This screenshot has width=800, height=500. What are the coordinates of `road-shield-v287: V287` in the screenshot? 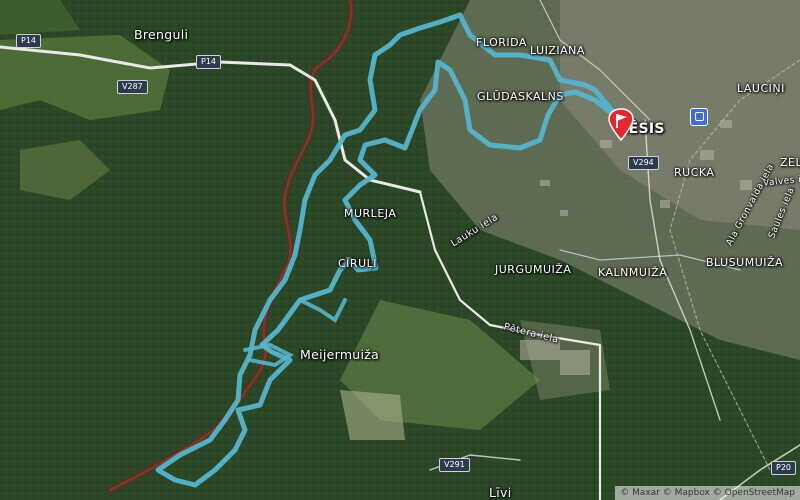 It's located at (132, 87).